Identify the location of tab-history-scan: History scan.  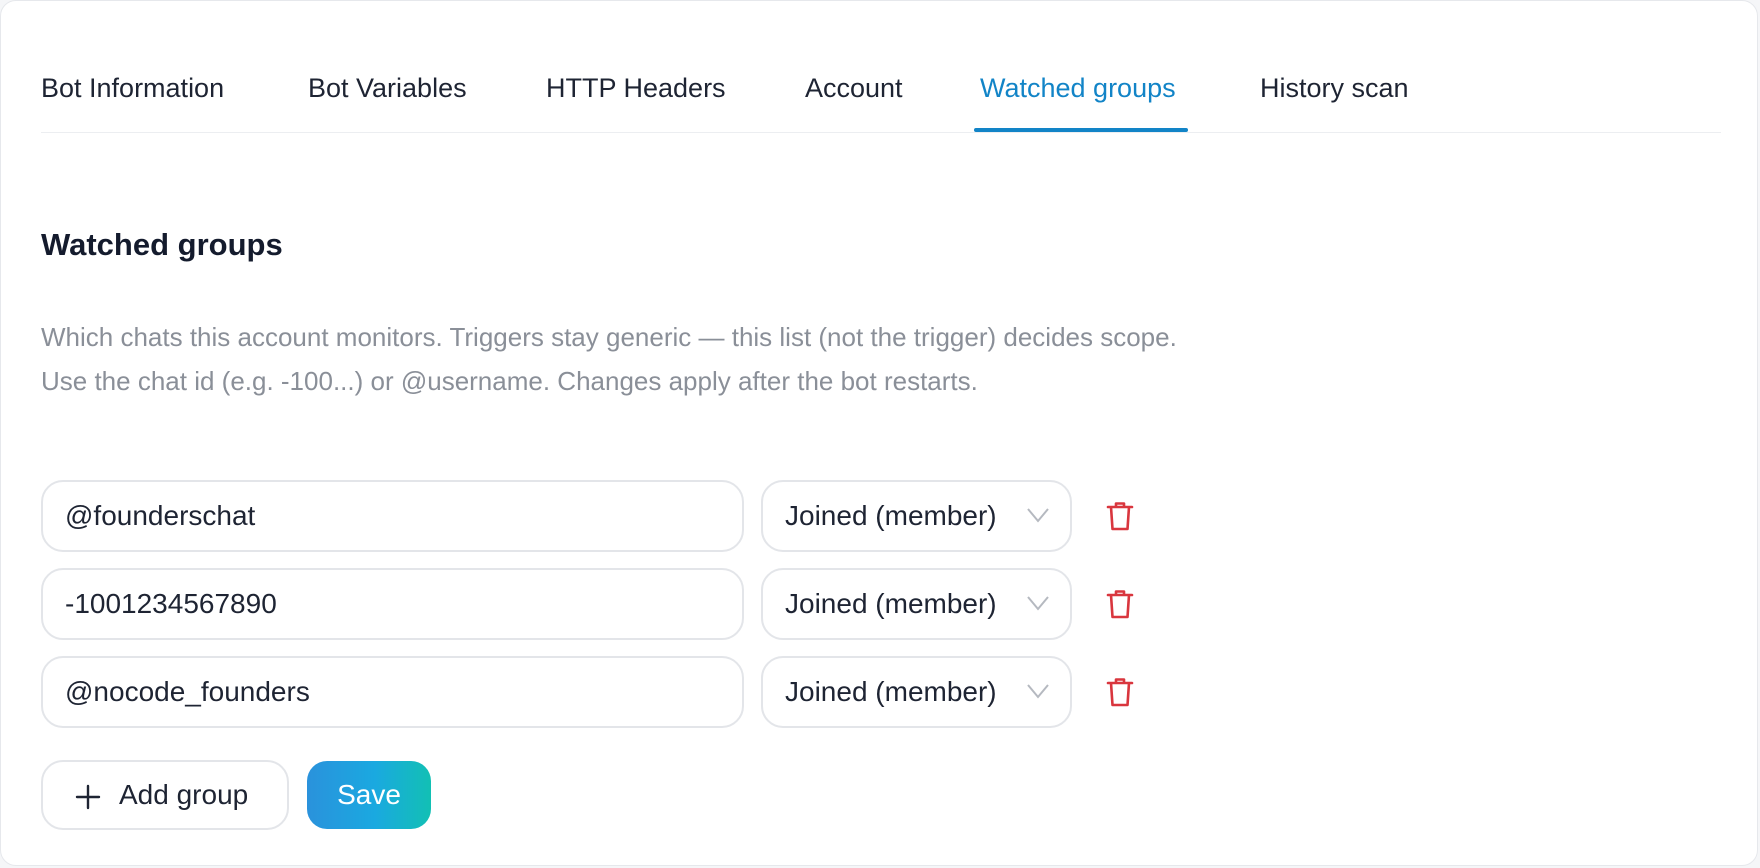
(1334, 88).